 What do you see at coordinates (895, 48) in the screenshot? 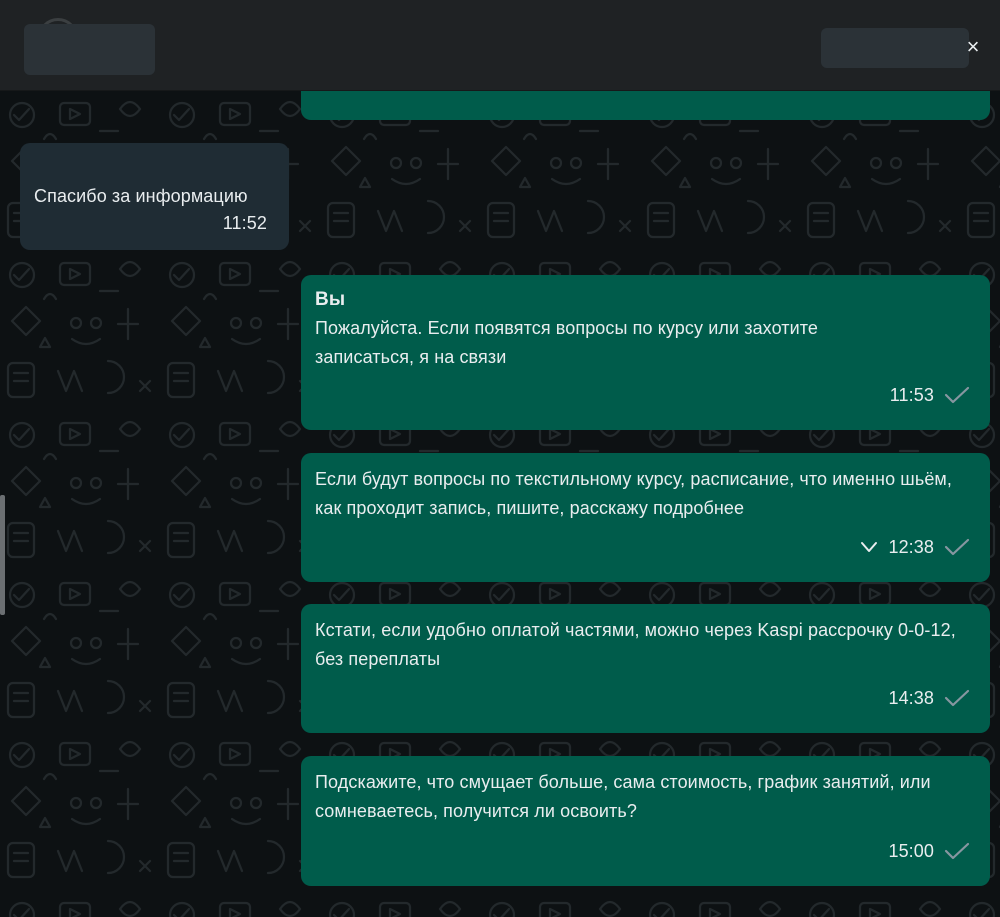
I see `header-actions-redacted` at bounding box center [895, 48].